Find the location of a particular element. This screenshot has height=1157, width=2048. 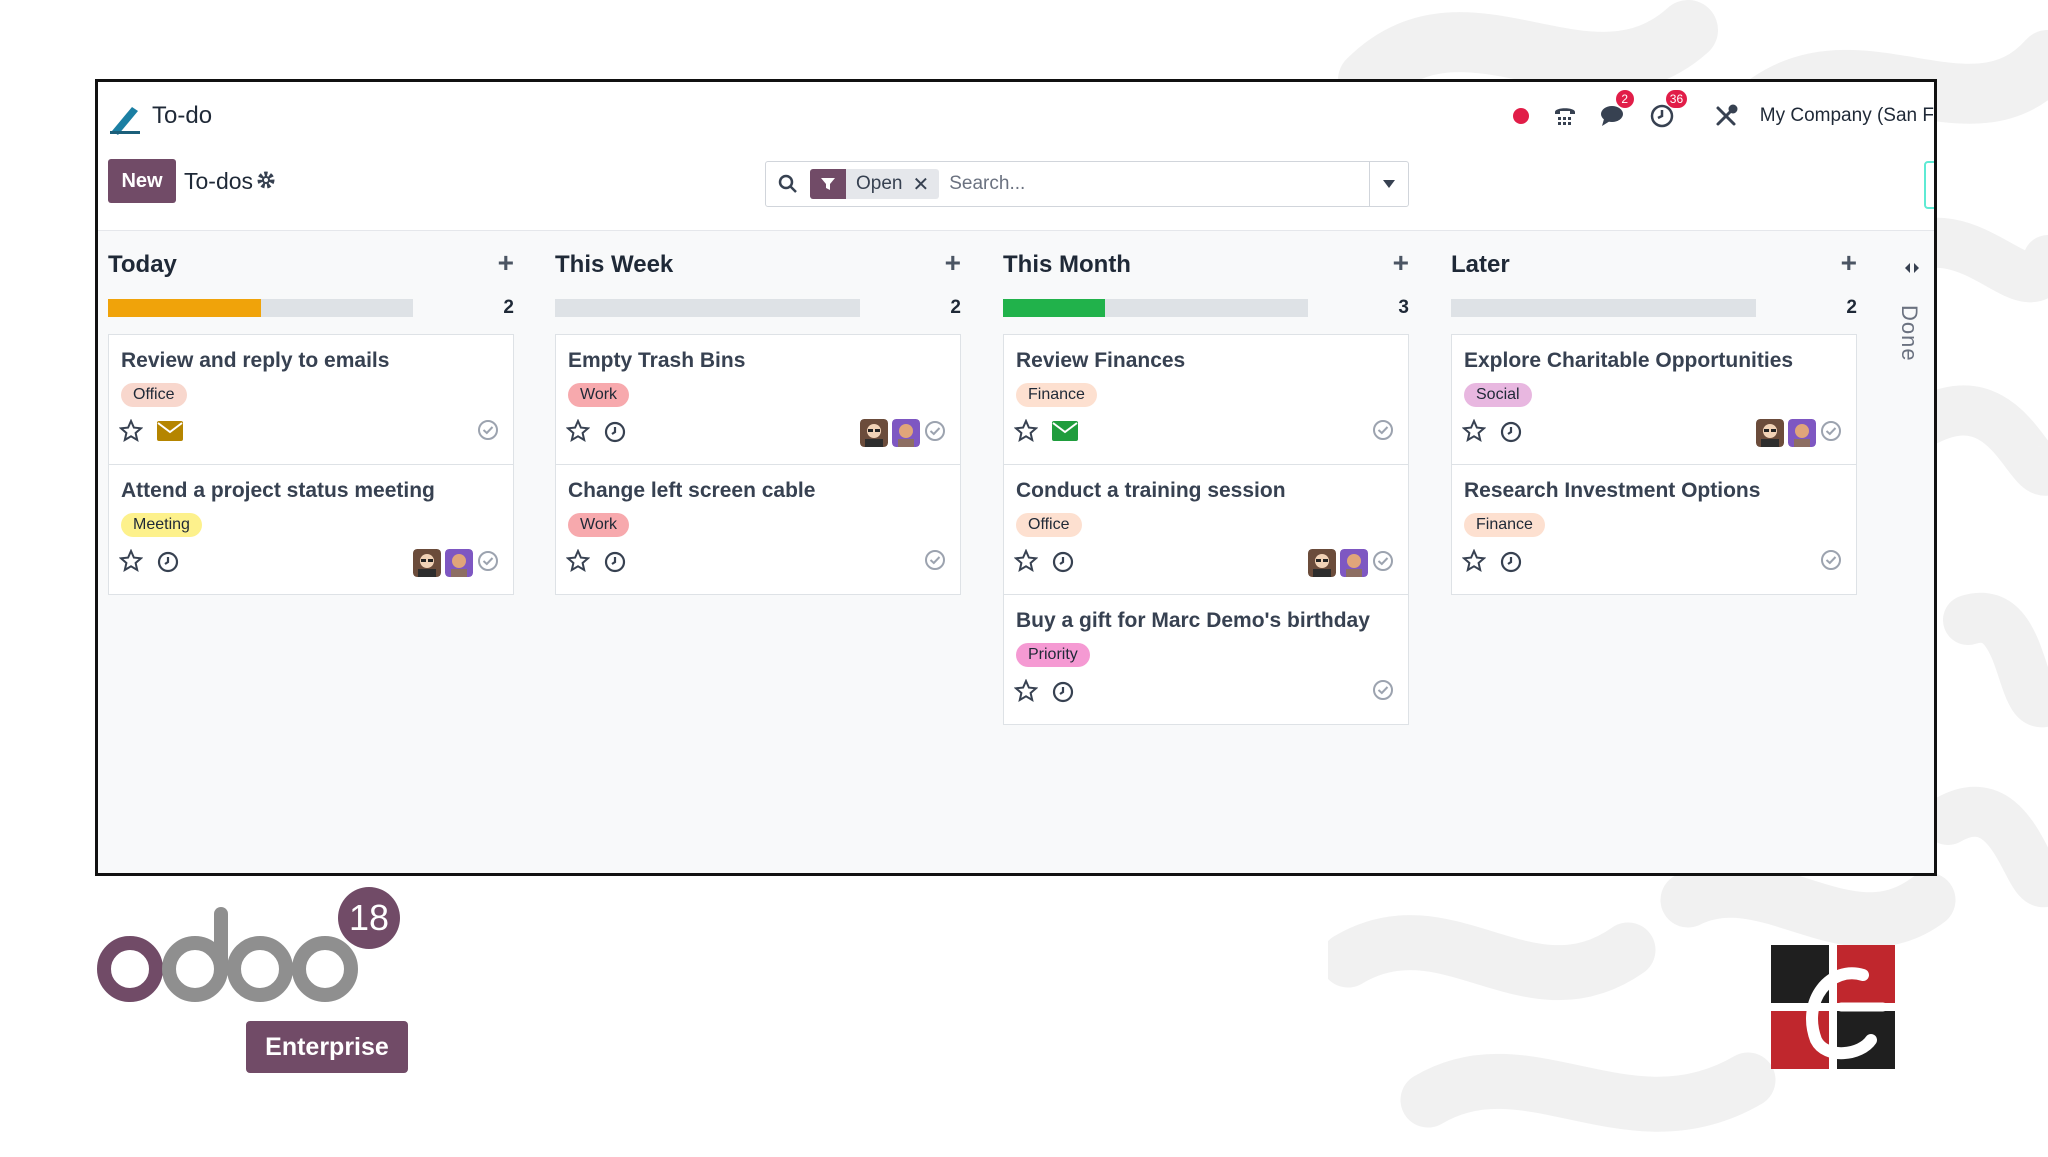

todo-card: Review Finances Finance is located at coordinates (1206, 399).